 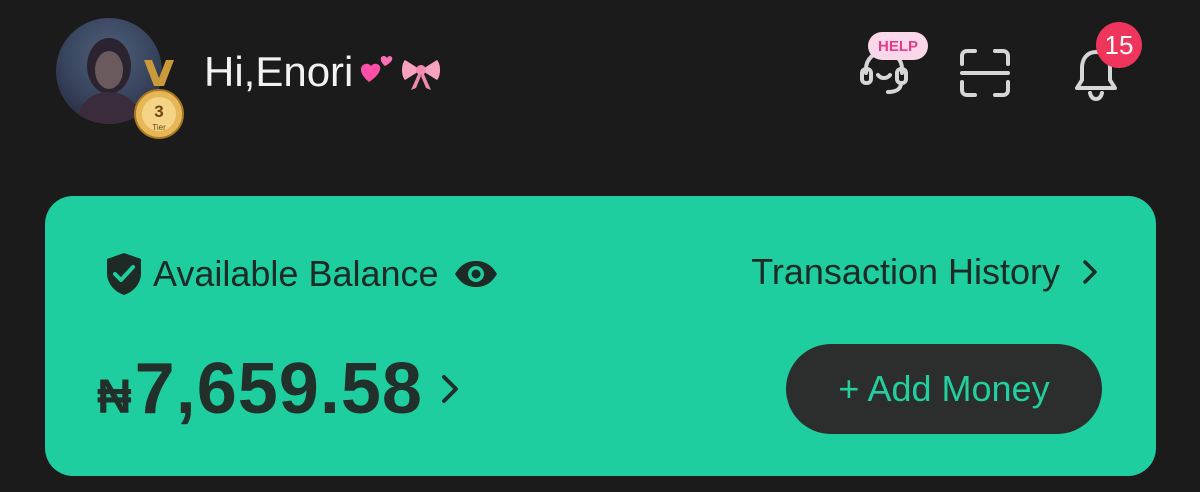 I want to click on tier-number: 3, so click(x=158, y=111).